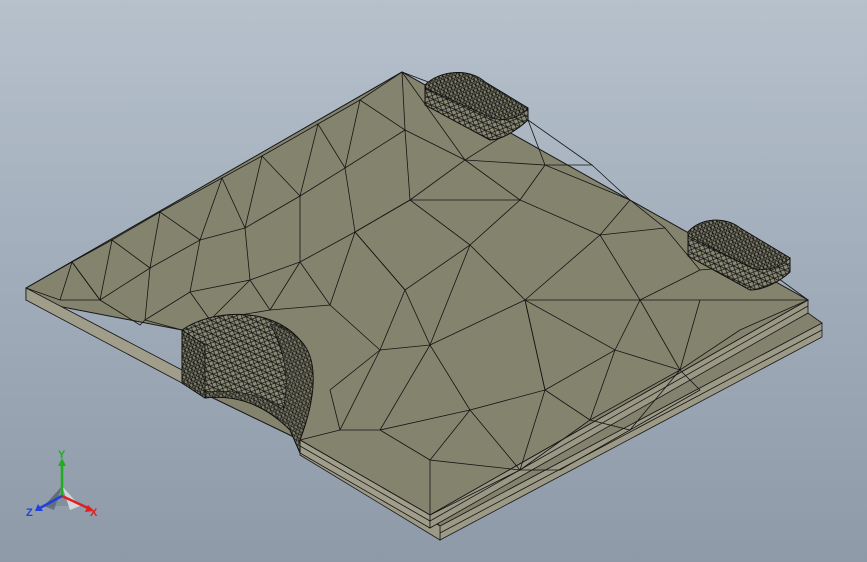 Image resolution: width=867 pixels, height=562 pixels. I want to click on y-axis-label: Y, so click(62, 455).